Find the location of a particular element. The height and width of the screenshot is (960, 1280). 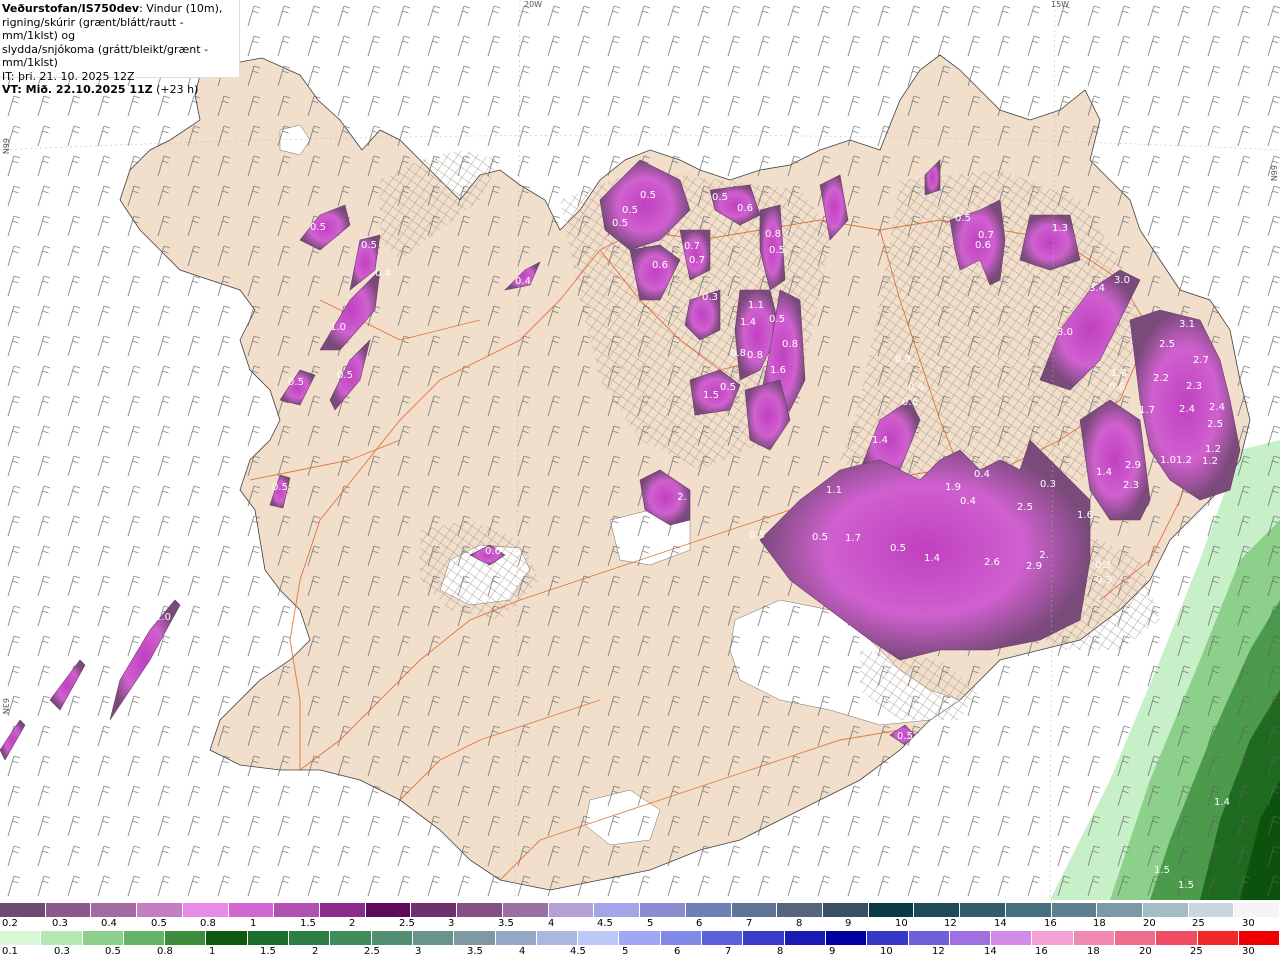

legend-label: 14 is located at coordinates (990, 951).